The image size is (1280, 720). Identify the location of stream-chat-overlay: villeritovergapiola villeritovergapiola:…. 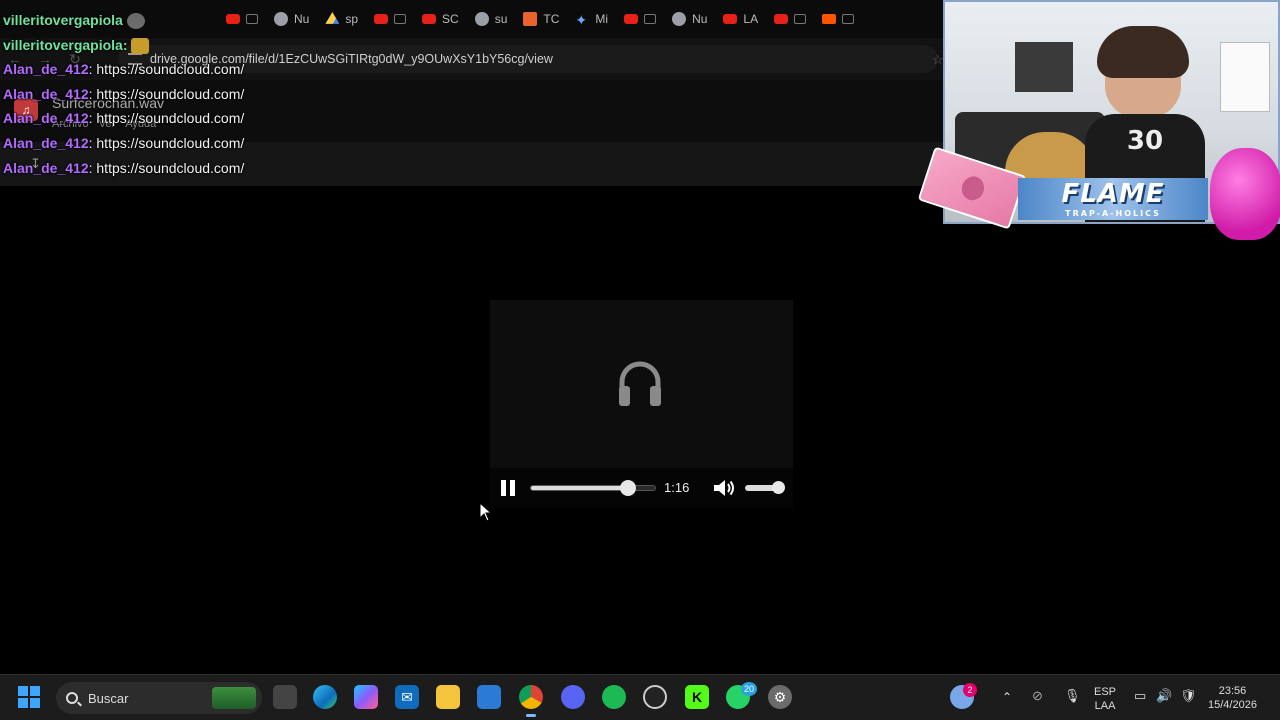
(123, 94).